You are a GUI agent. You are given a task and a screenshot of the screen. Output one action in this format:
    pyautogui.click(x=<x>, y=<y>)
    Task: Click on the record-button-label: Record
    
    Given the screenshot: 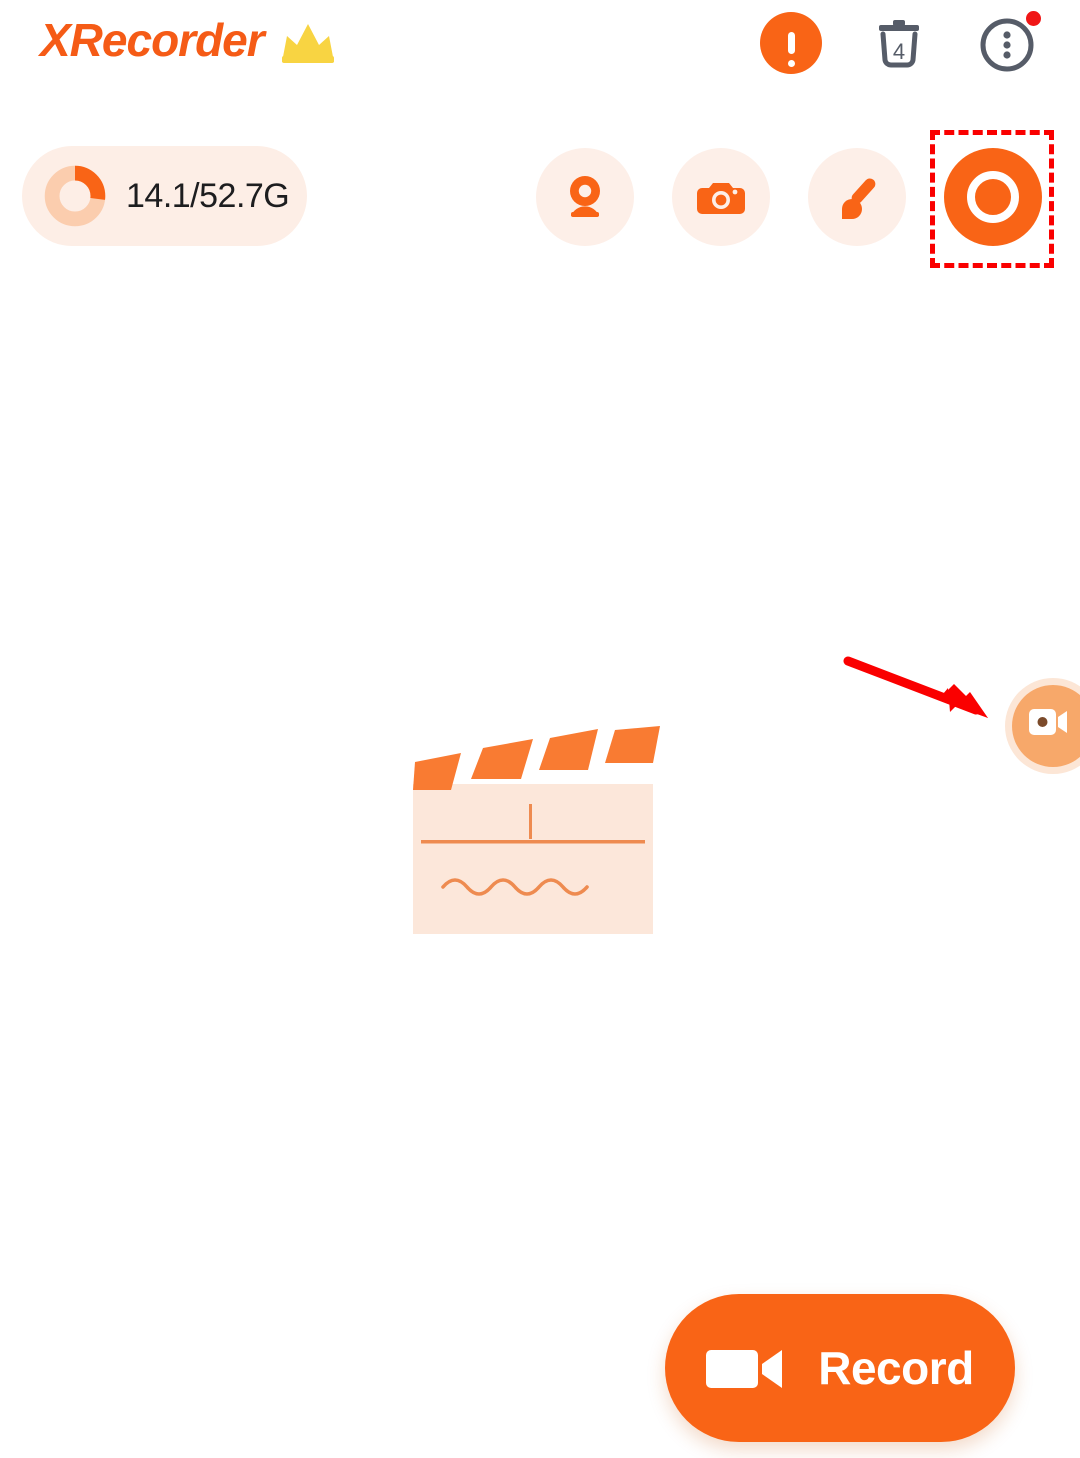 What is the action you would take?
    pyautogui.click(x=896, y=1368)
    